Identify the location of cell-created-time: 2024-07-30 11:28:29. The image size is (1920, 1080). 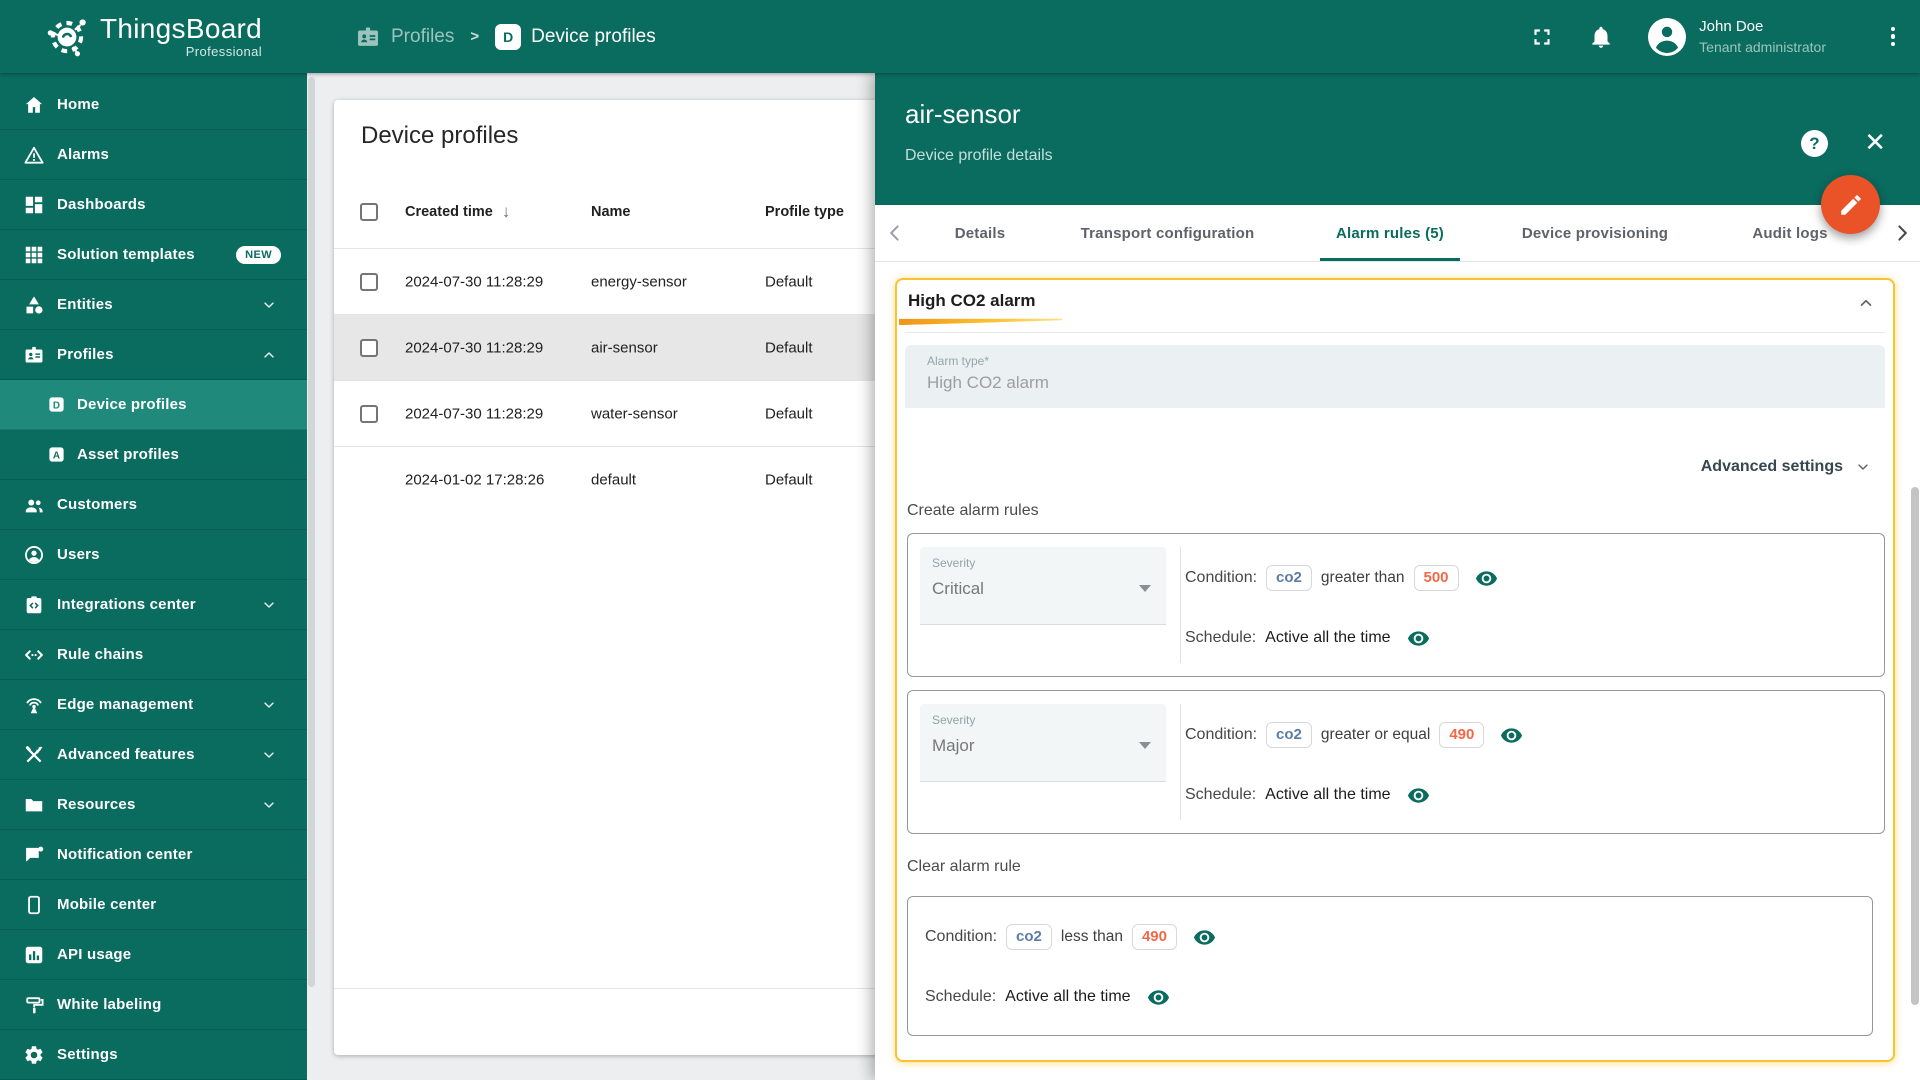
(474, 347).